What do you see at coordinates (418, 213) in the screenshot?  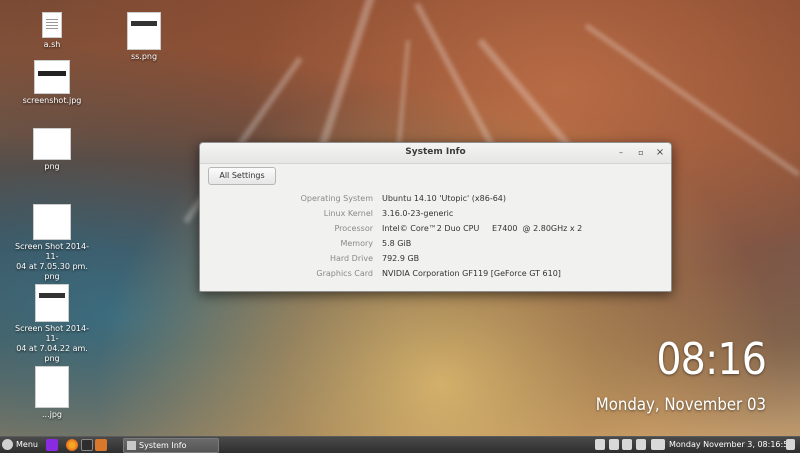 I see `info-value: 3.16.0-23-generic` at bounding box center [418, 213].